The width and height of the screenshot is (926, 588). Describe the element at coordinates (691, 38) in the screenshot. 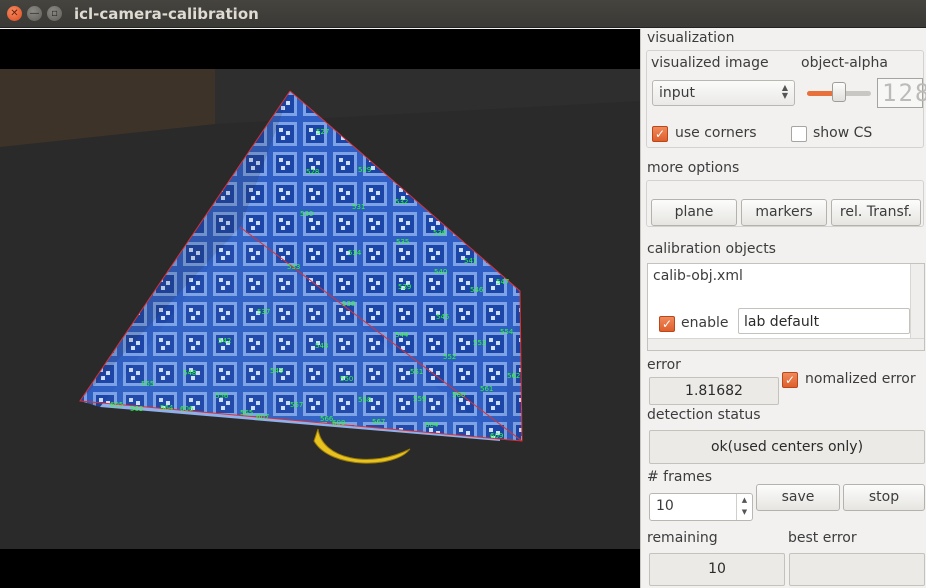

I see `visualization-label: visualization` at that location.